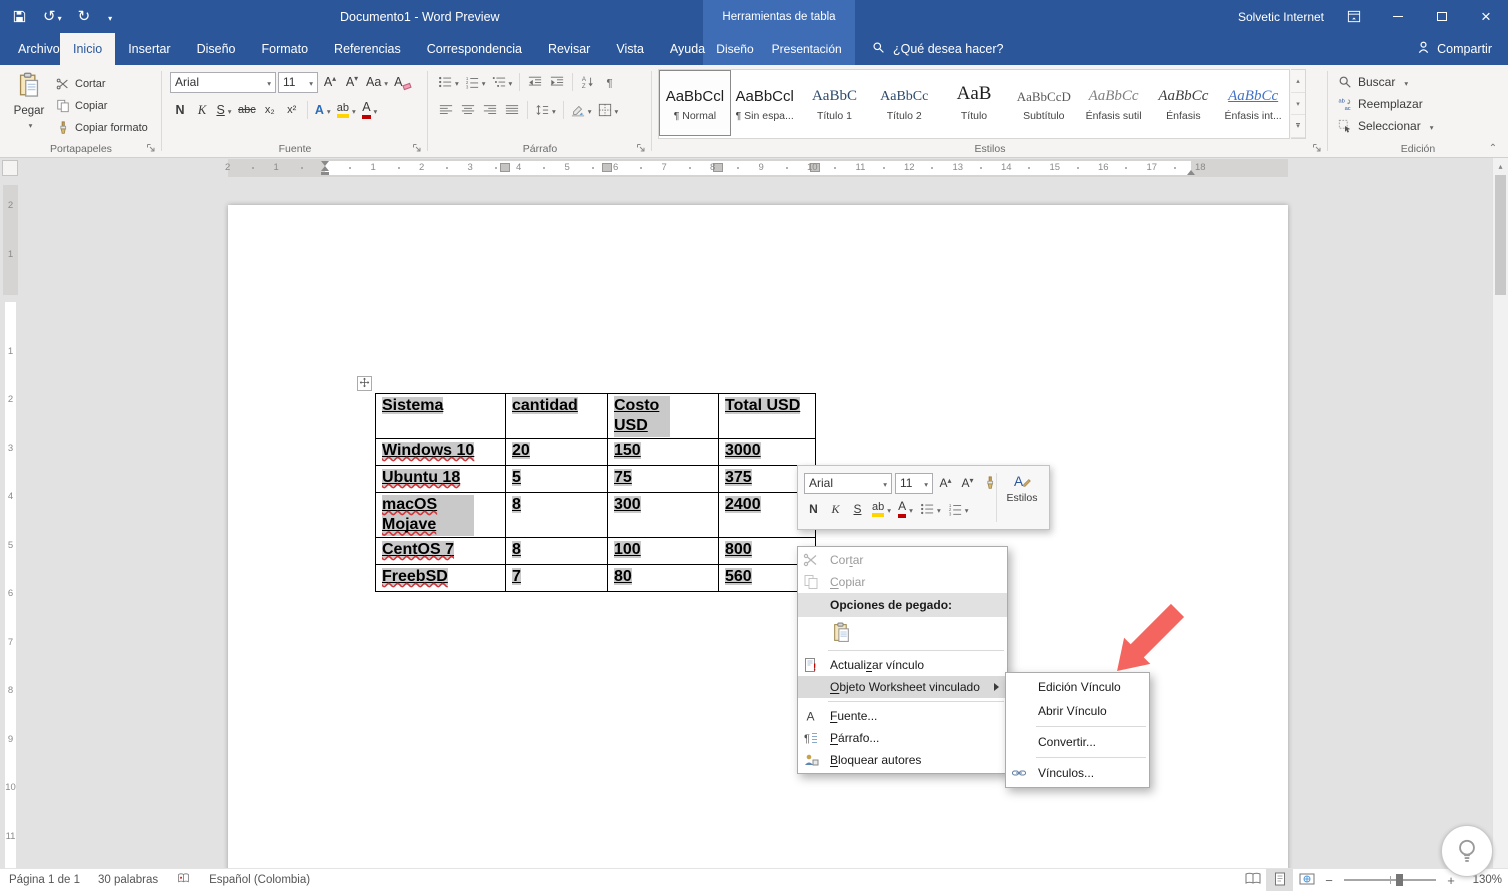  What do you see at coordinates (1380, 104) in the screenshot?
I see `replace-button: ab ac Reemplazar` at bounding box center [1380, 104].